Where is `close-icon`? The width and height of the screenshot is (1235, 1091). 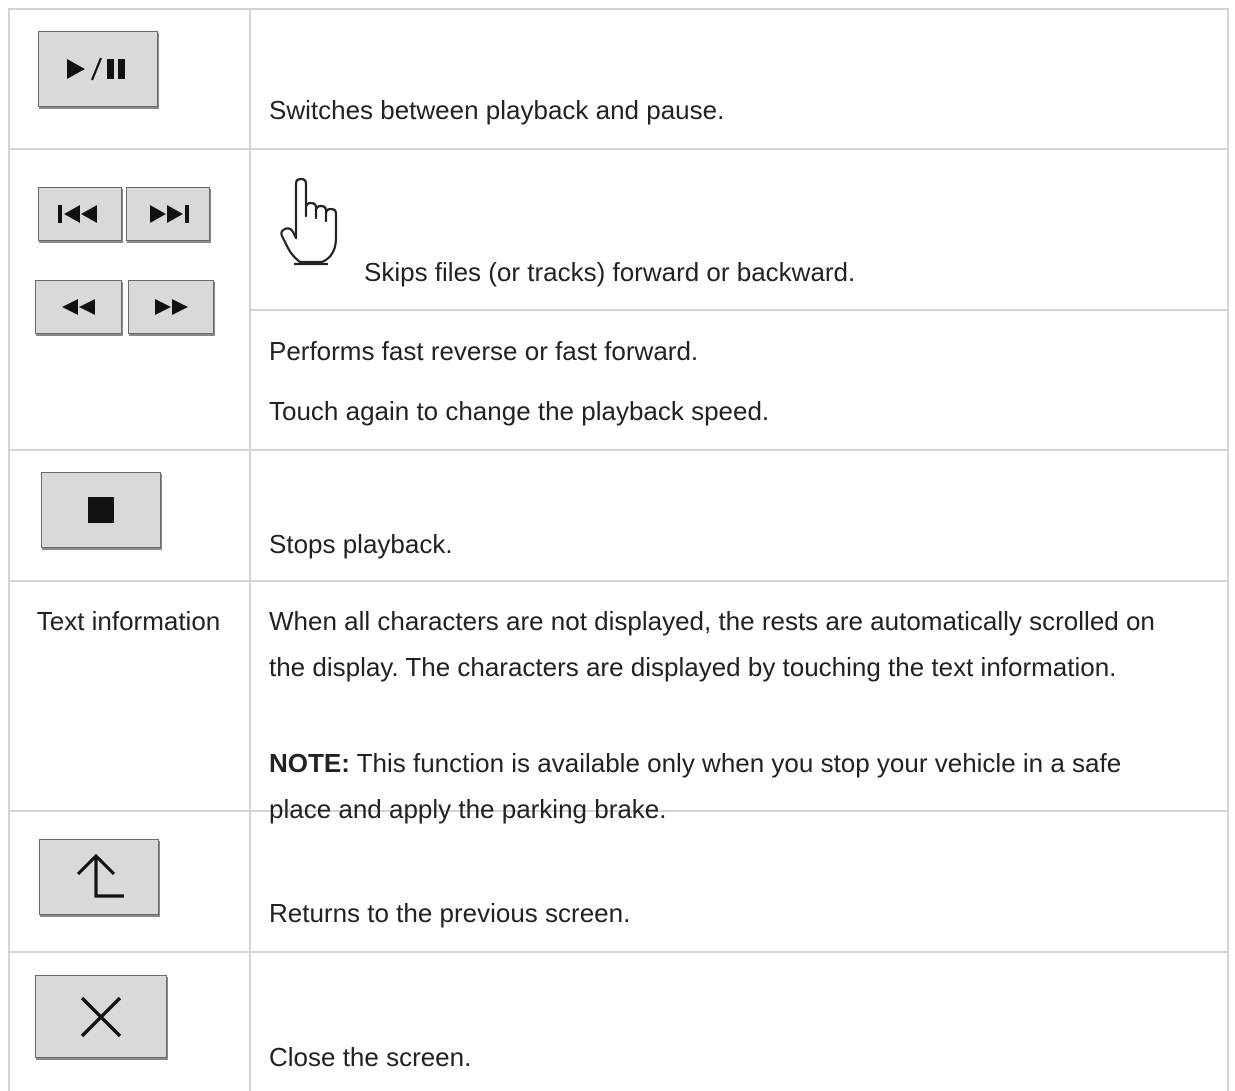 close-icon is located at coordinates (101, 1017).